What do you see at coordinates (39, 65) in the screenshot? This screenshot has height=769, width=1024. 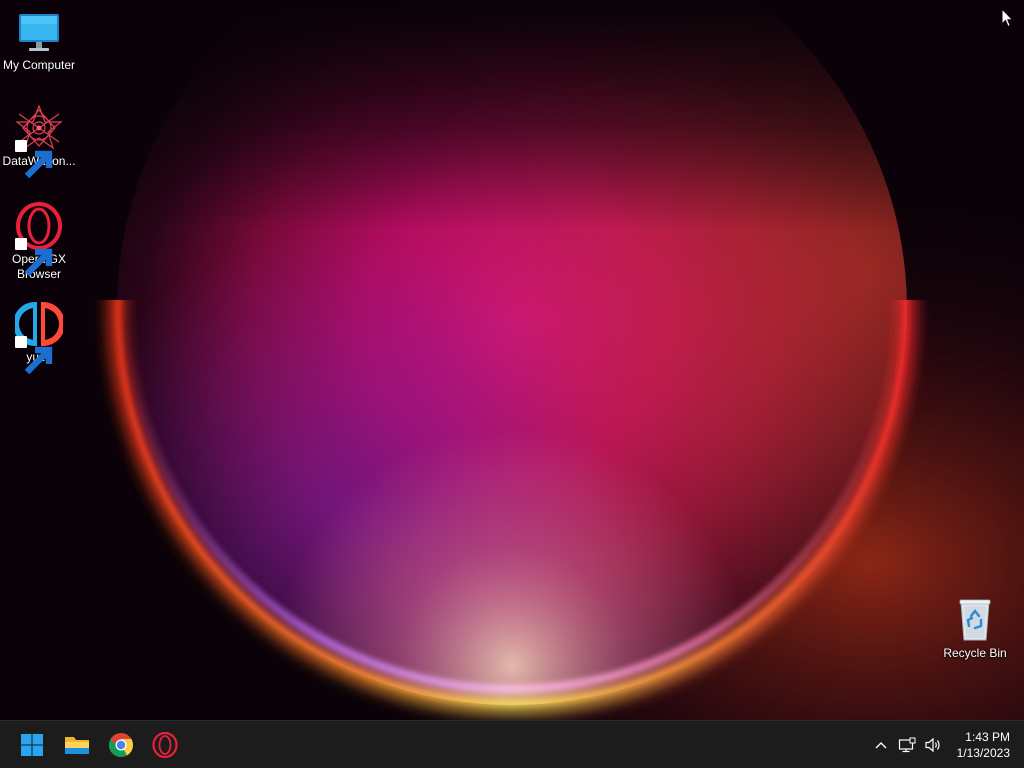 I see `desktop-icon-label: My Computer` at bounding box center [39, 65].